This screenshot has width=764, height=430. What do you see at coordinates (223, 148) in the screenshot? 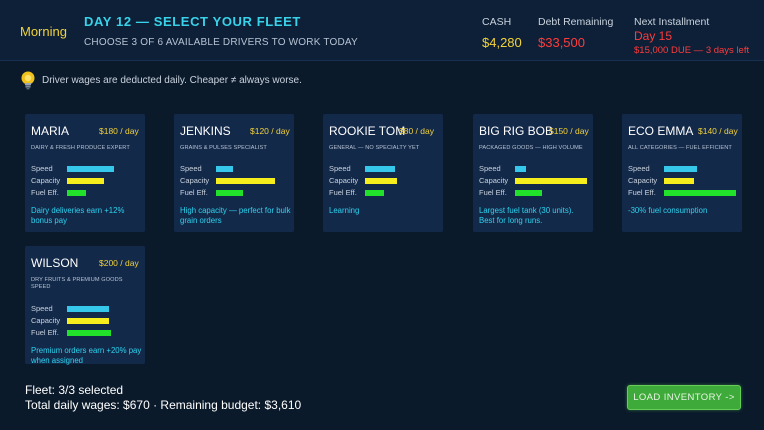
I see `driver-specialty: GRAINS & PULSES SPECIALIST` at bounding box center [223, 148].